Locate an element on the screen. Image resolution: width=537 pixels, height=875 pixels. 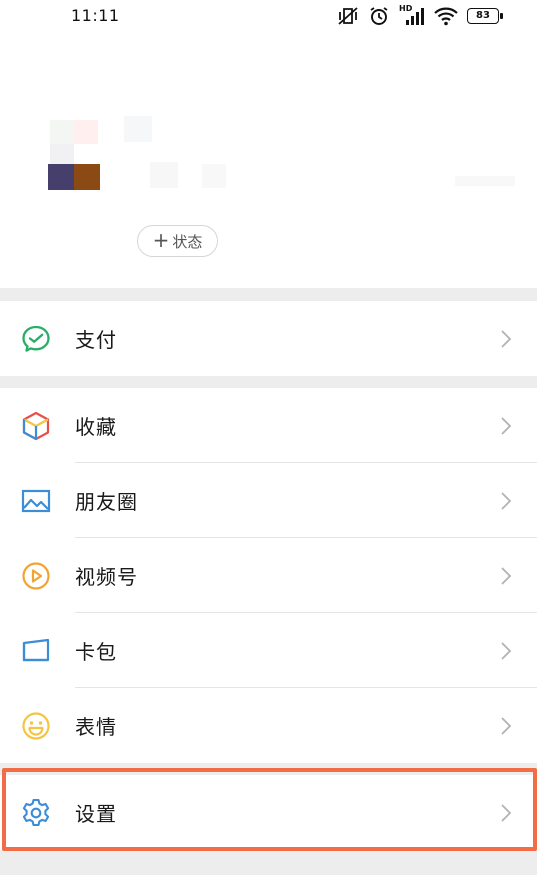
channels-play-icon is located at coordinates (36, 576).